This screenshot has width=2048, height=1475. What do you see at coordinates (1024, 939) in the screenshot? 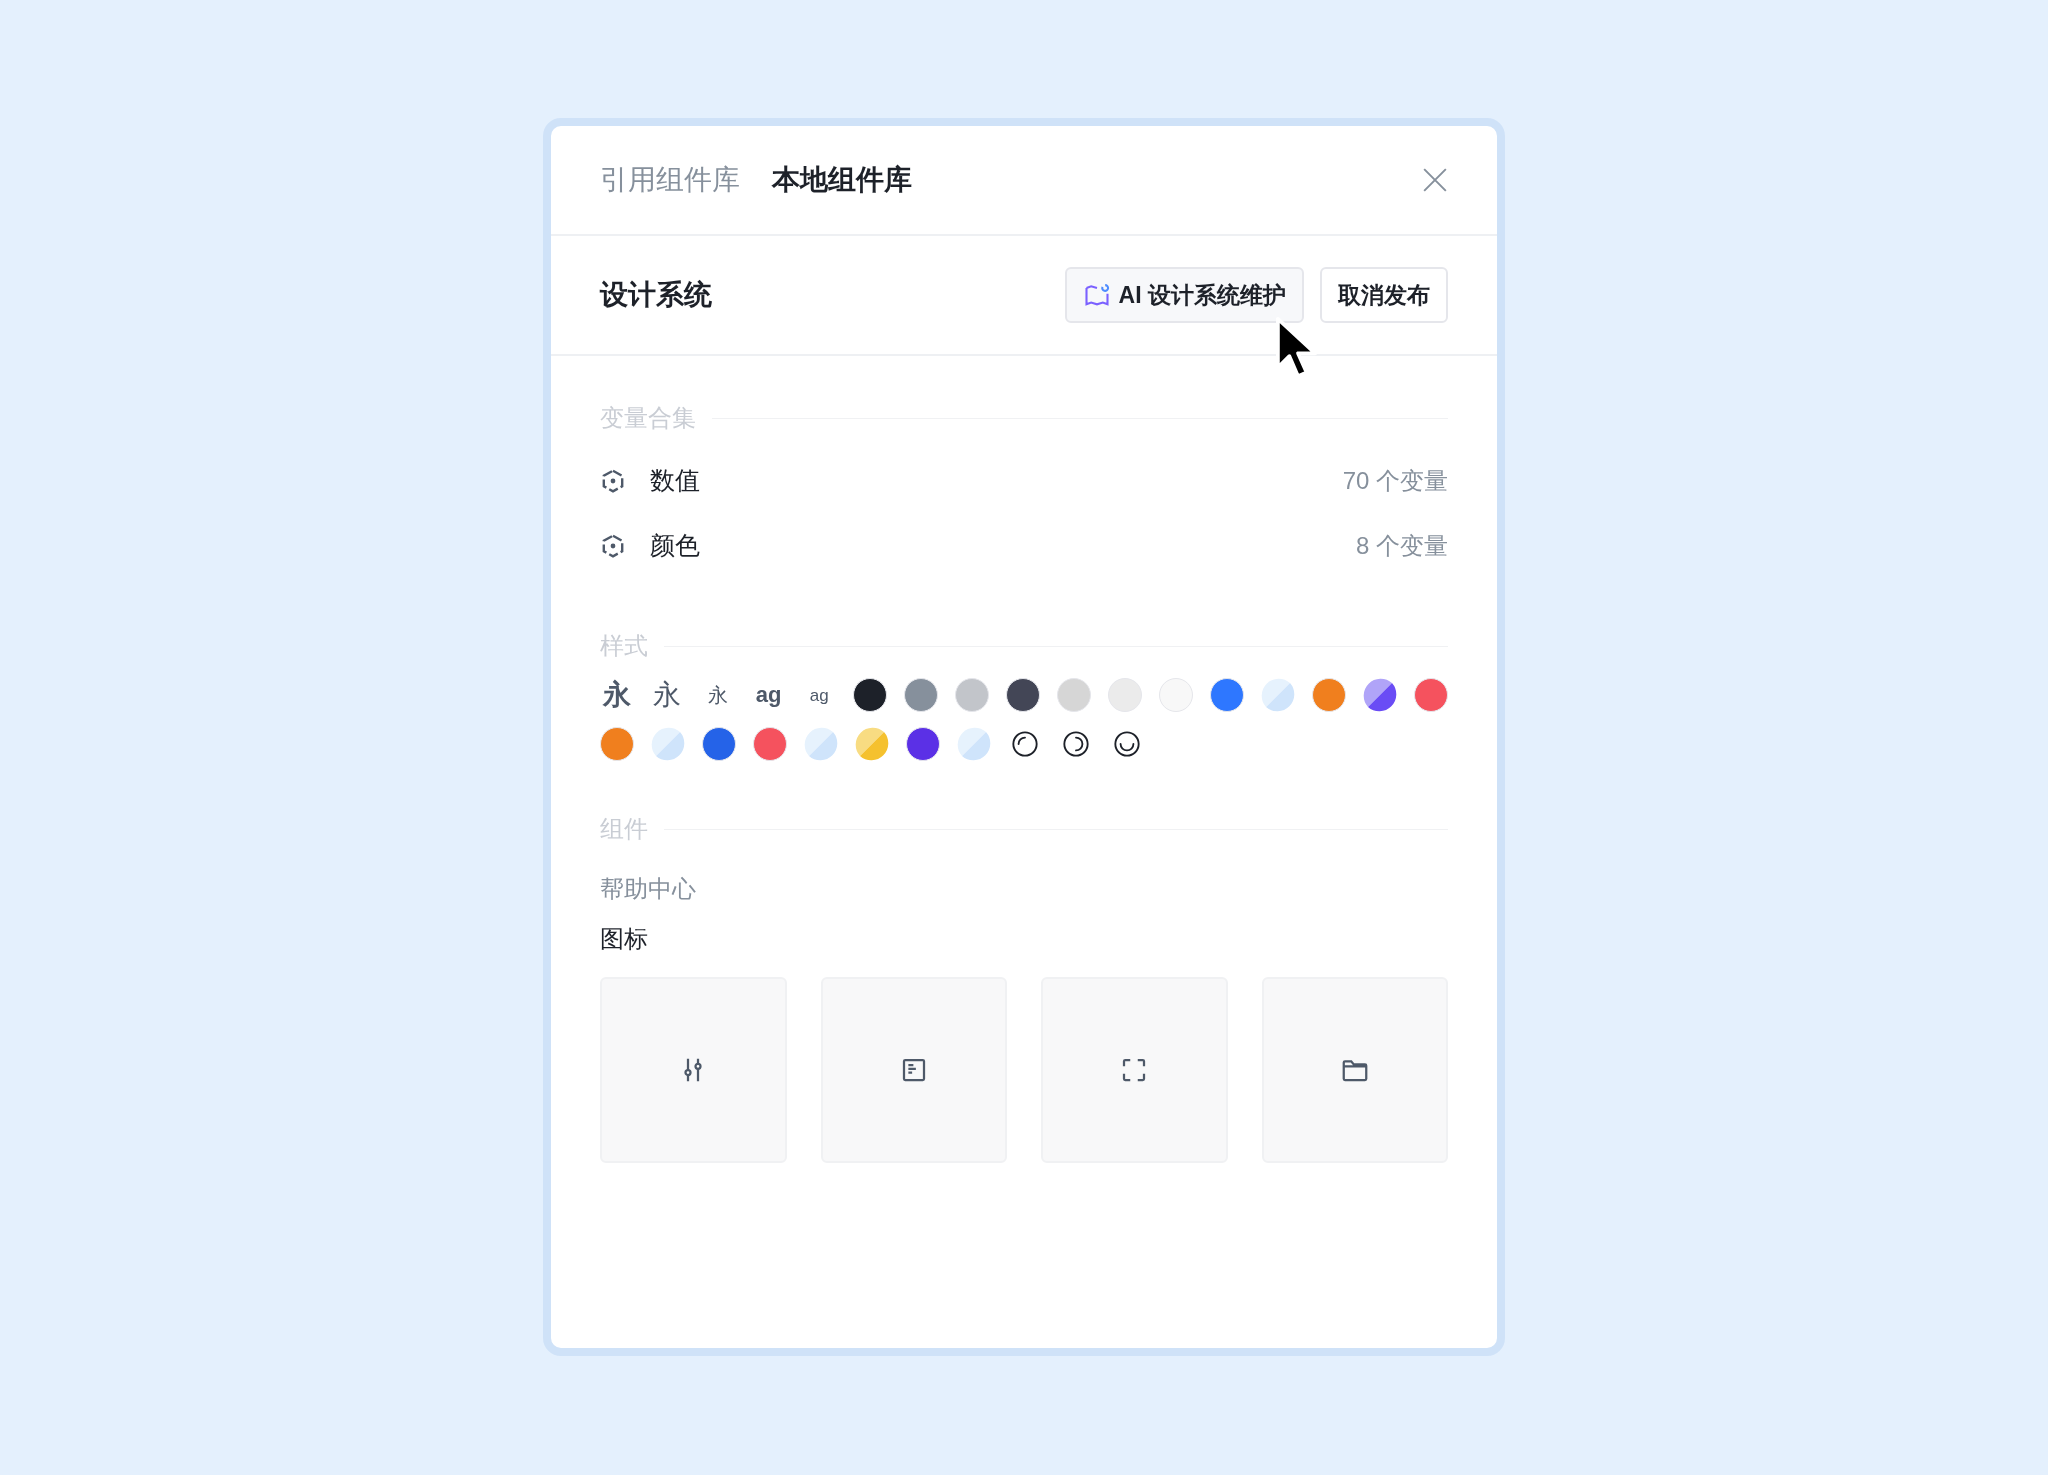
I see `component-group: 图标` at bounding box center [1024, 939].